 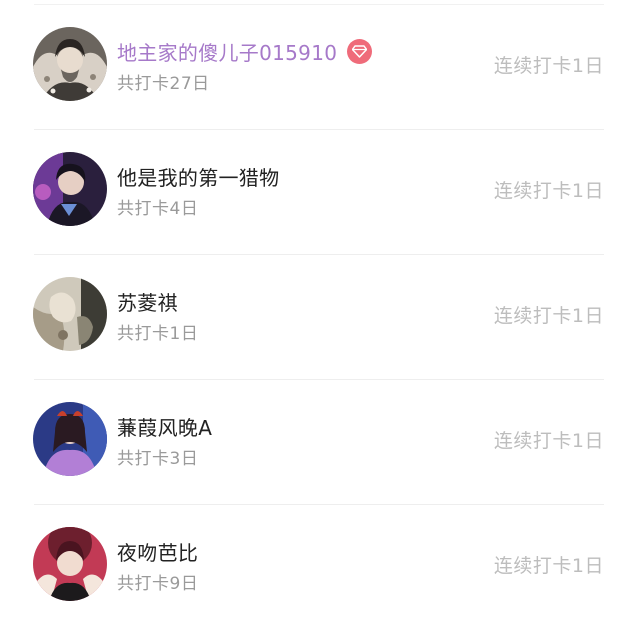 I want to click on name-line: 苏菱祺, so click(x=147, y=301).